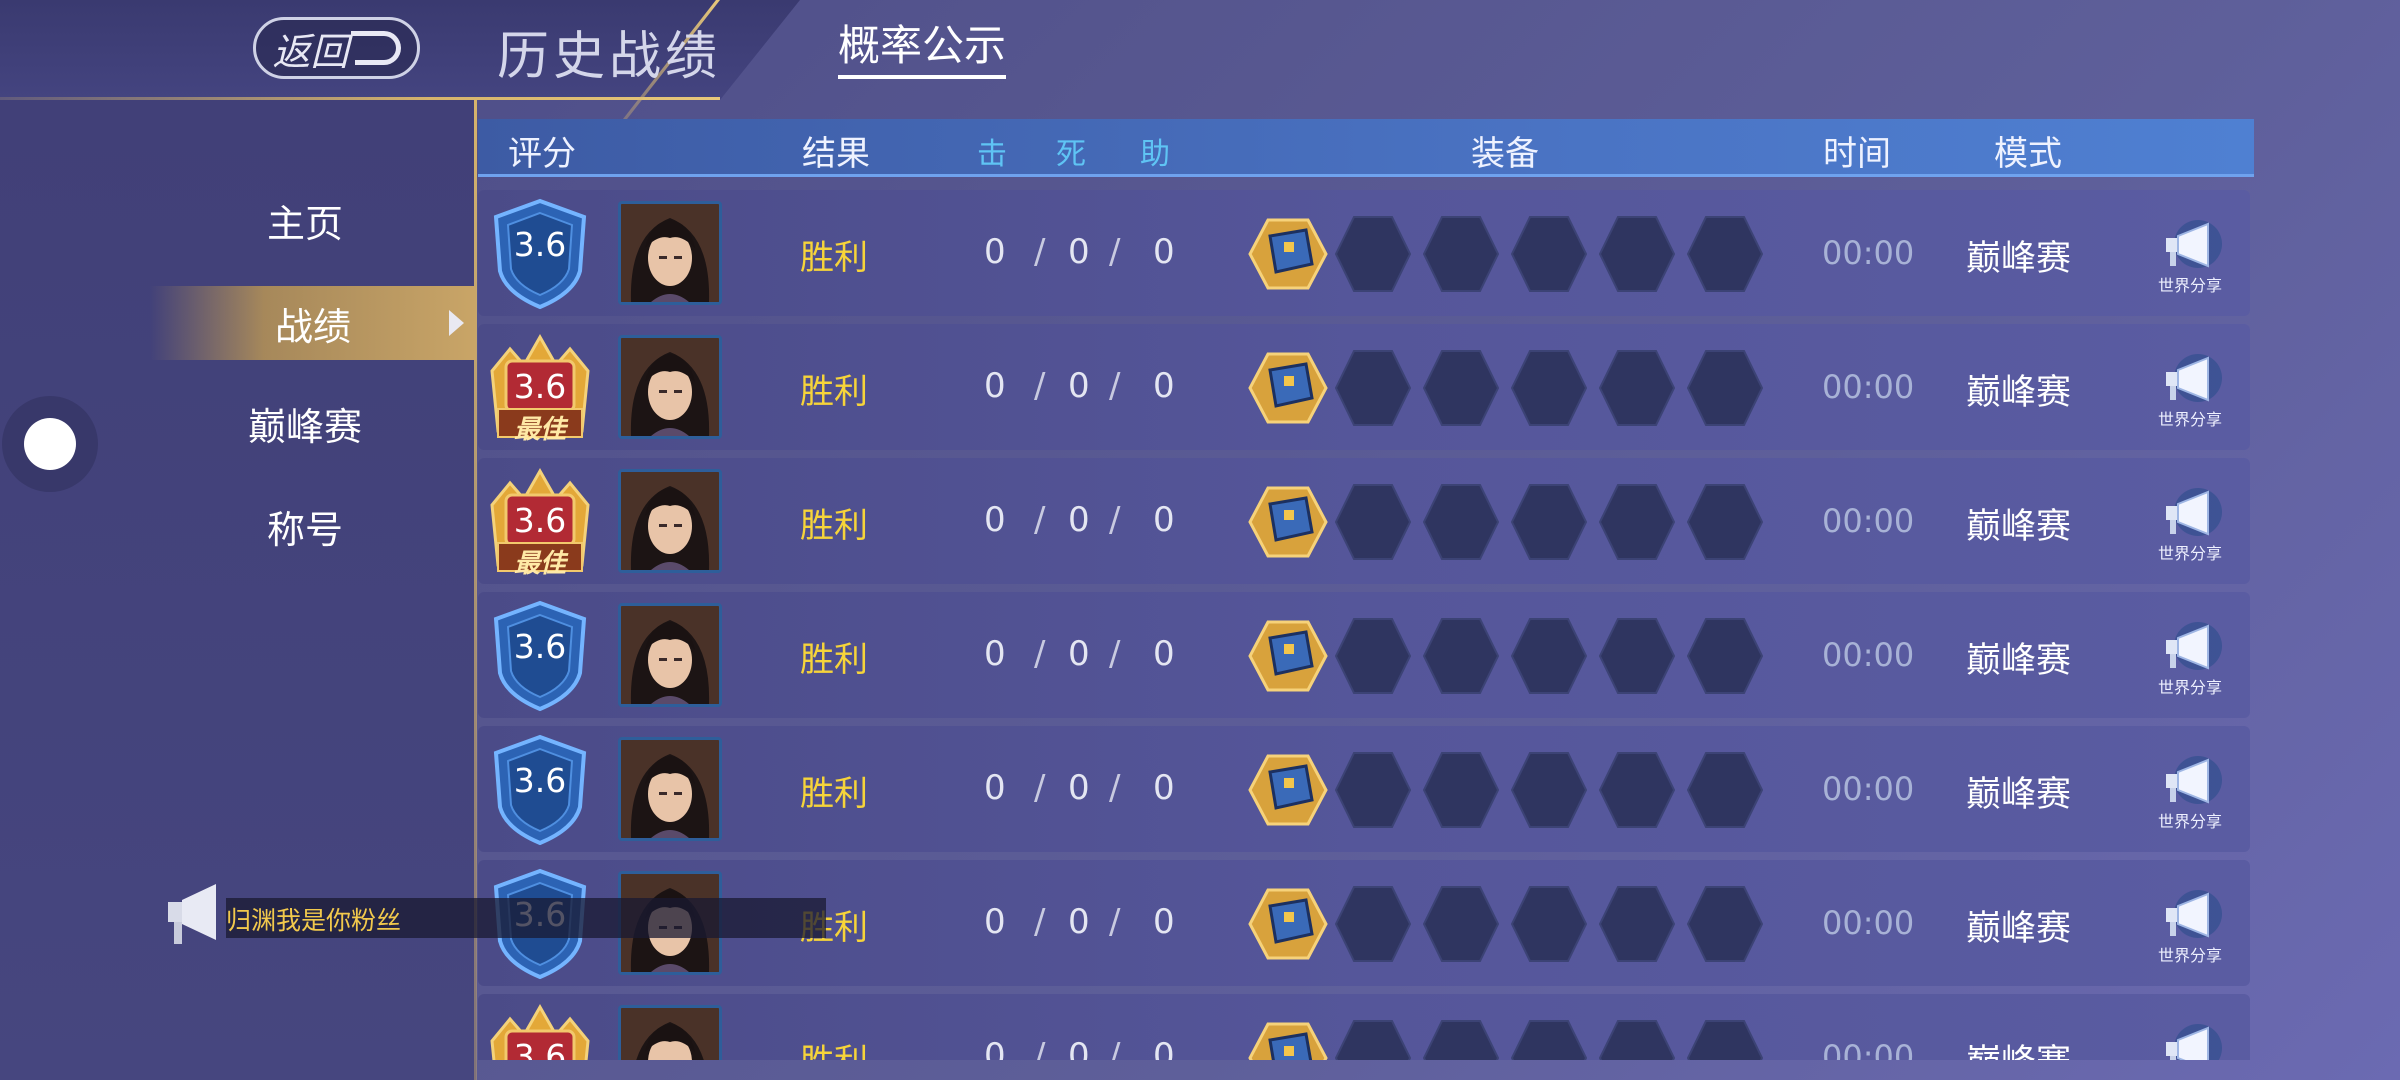  What do you see at coordinates (1155, 154) in the screenshot?
I see `column-header-assists: 助` at bounding box center [1155, 154].